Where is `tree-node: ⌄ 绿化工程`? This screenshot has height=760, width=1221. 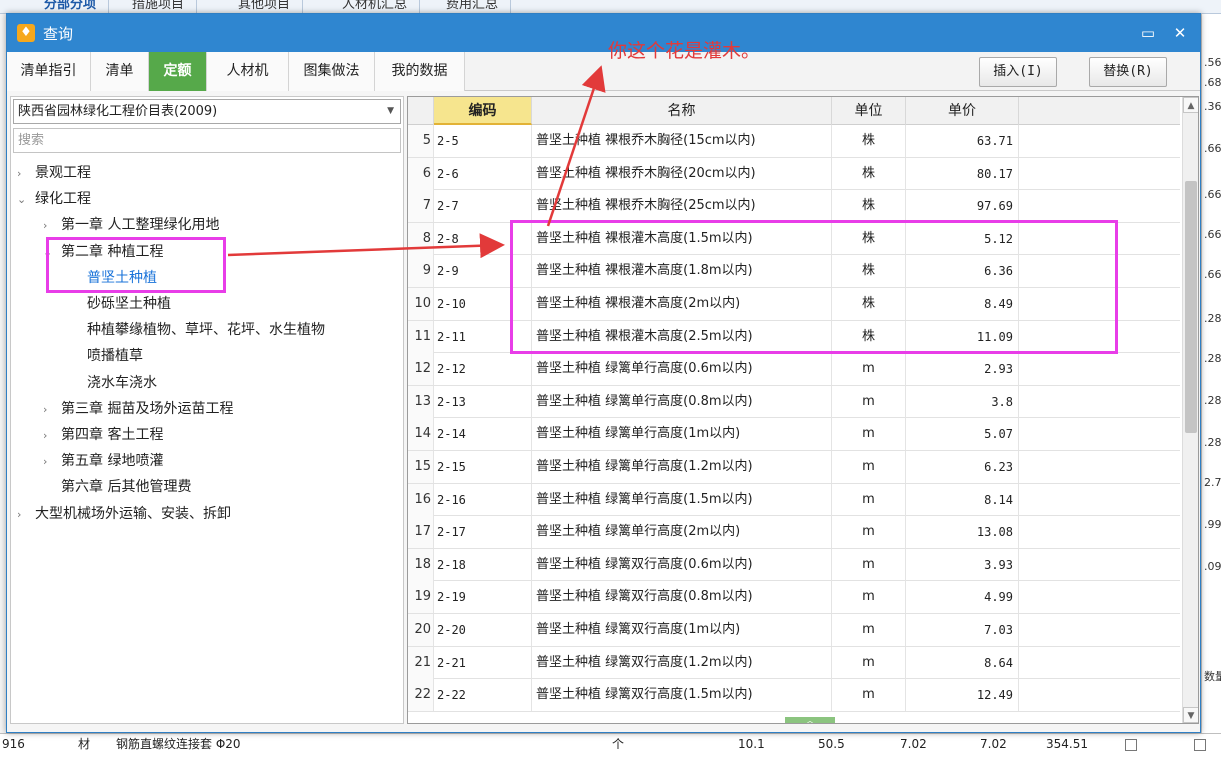
tree-node: ⌄ 绿化工程 is located at coordinates (54, 199).